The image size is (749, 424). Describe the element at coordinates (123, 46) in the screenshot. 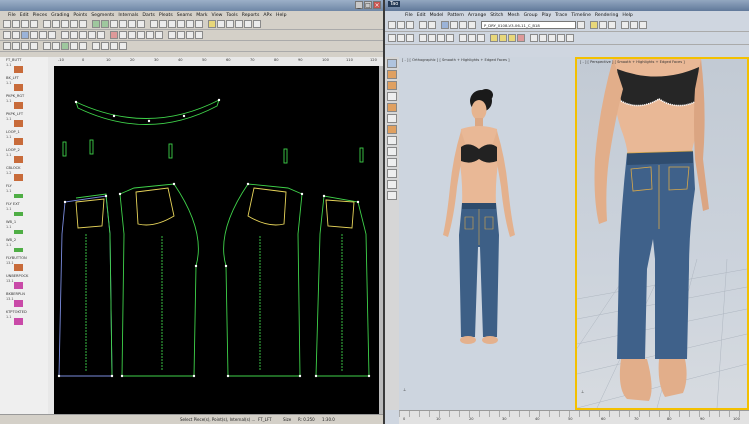

I see `properties-icon` at that location.